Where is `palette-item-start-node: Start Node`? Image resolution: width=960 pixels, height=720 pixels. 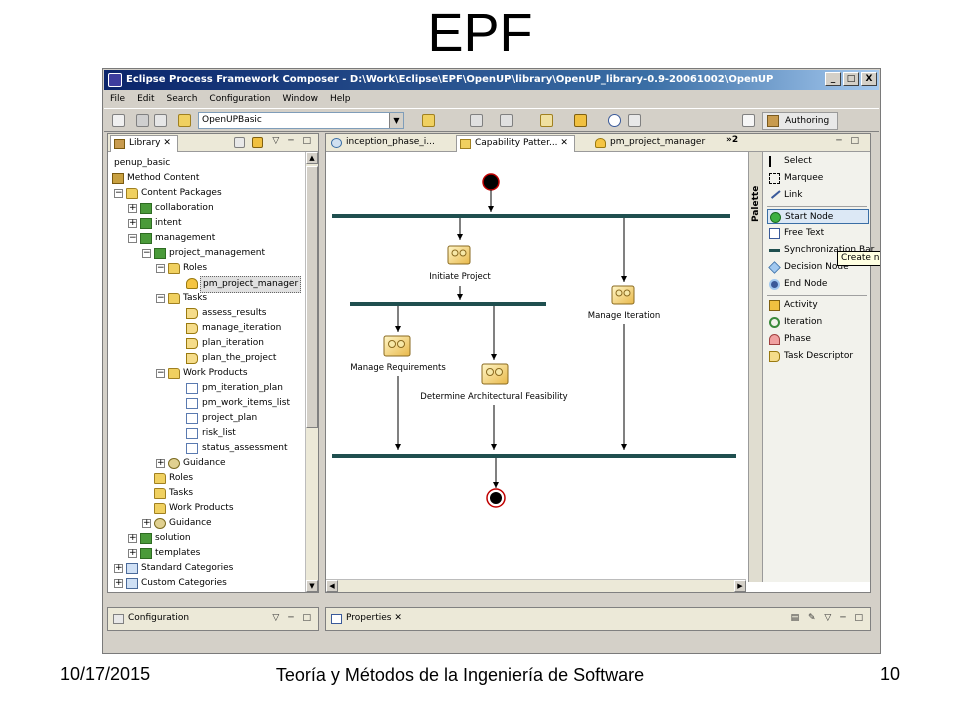 palette-item-start-node: Start Node is located at coordinates (818, 216).